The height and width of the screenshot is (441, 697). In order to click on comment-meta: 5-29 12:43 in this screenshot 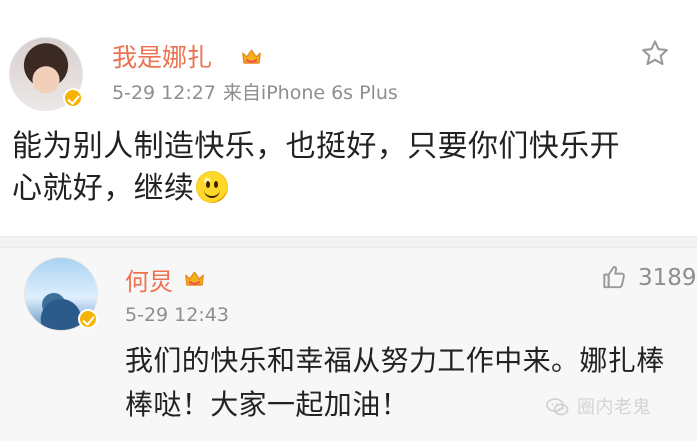, I will do `click(177, 315)`.